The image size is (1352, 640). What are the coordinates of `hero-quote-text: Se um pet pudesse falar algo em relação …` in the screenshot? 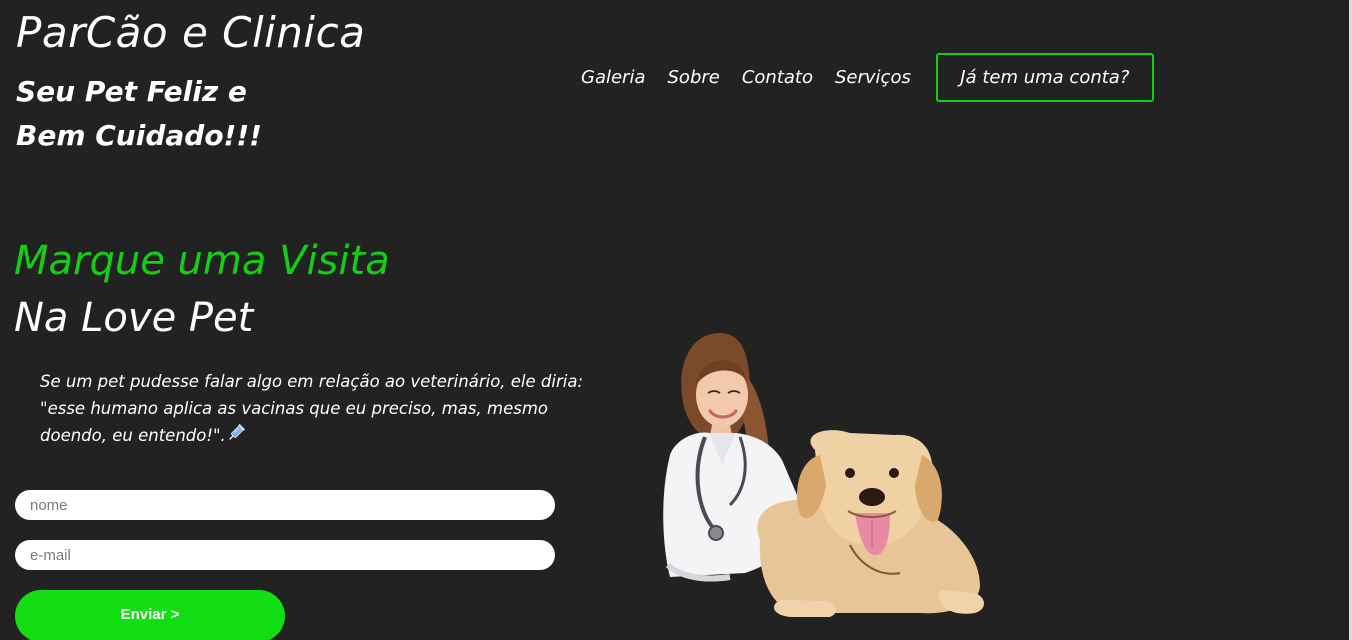 It's located at (312, 408).